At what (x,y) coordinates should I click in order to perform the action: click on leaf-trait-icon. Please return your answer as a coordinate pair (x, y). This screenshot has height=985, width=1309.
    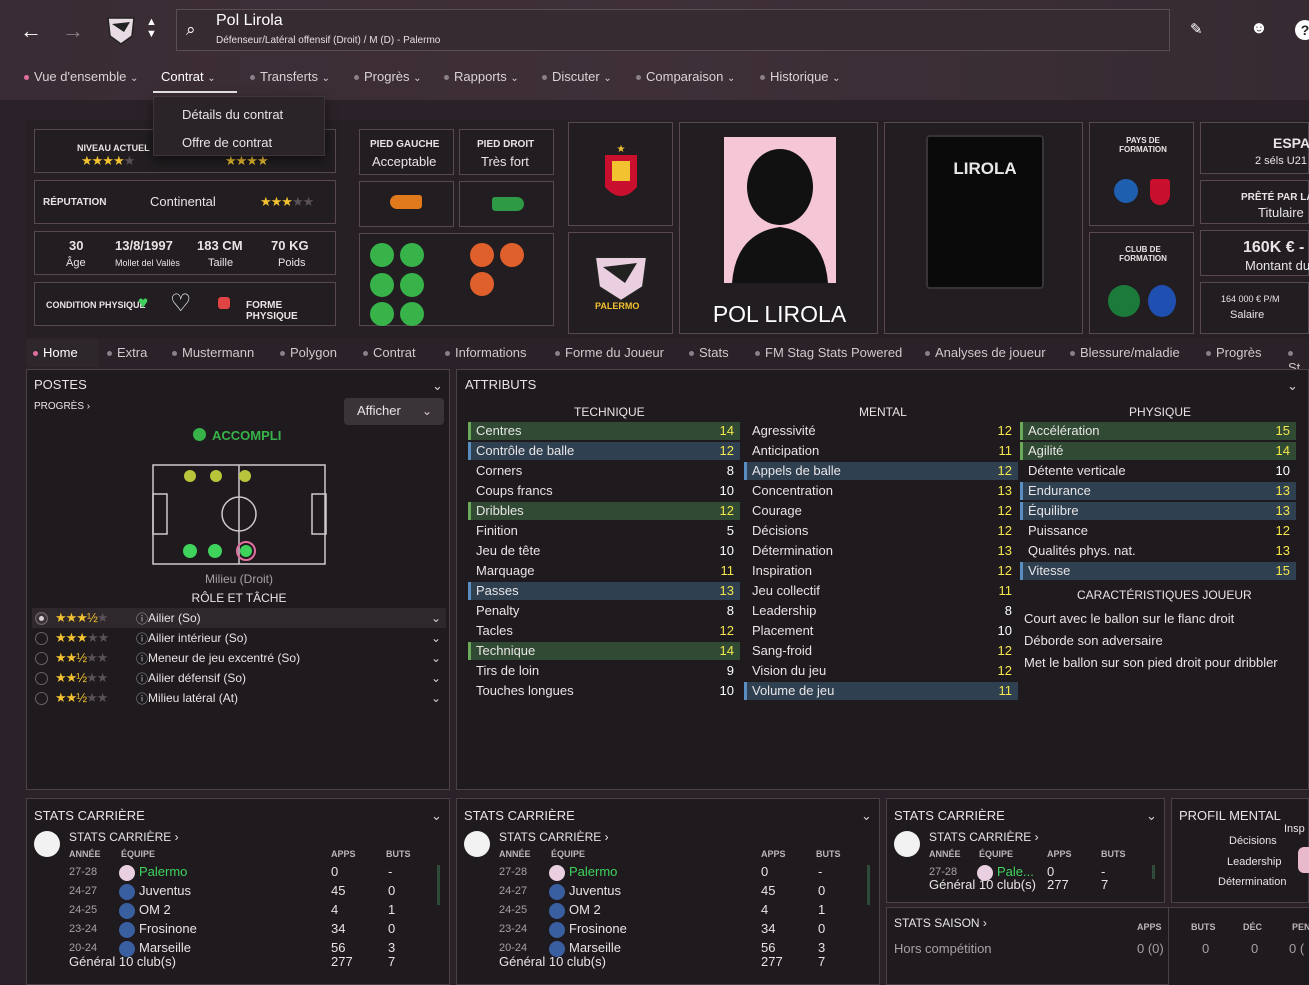
    Looking at the image, I should click on (382, 314).